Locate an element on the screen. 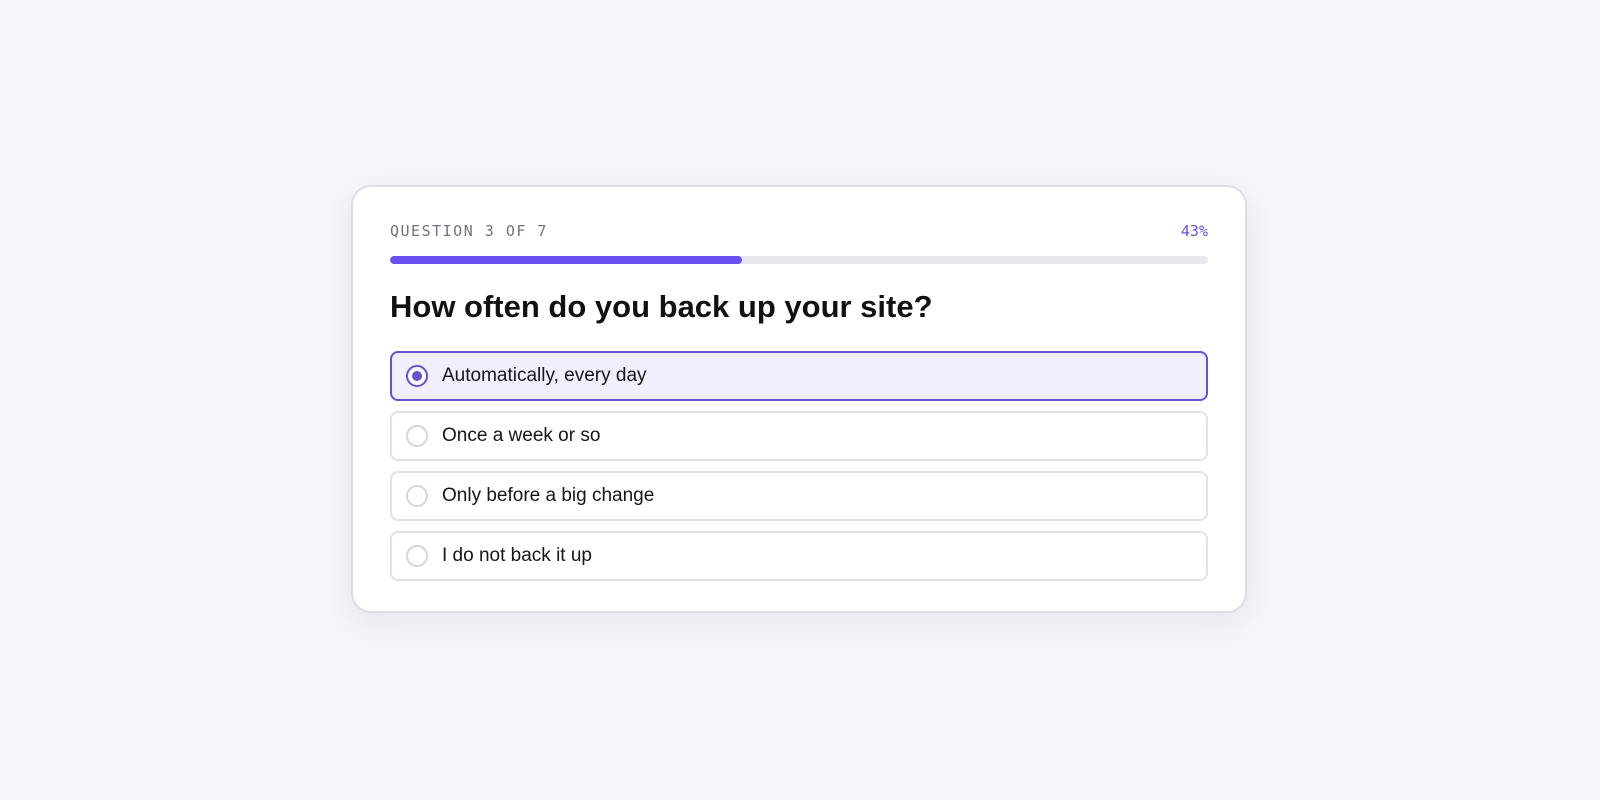 The image size is (1600, 800). answer-option: Once a week or so is located at coordinates (799, 436).